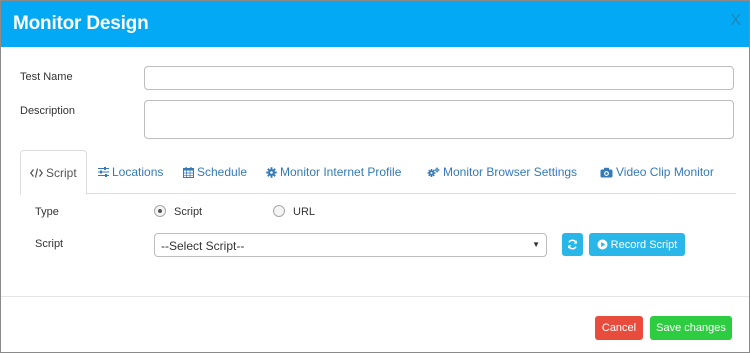  I want to click on script-select-value: --Select Script--, so click(203, 246).